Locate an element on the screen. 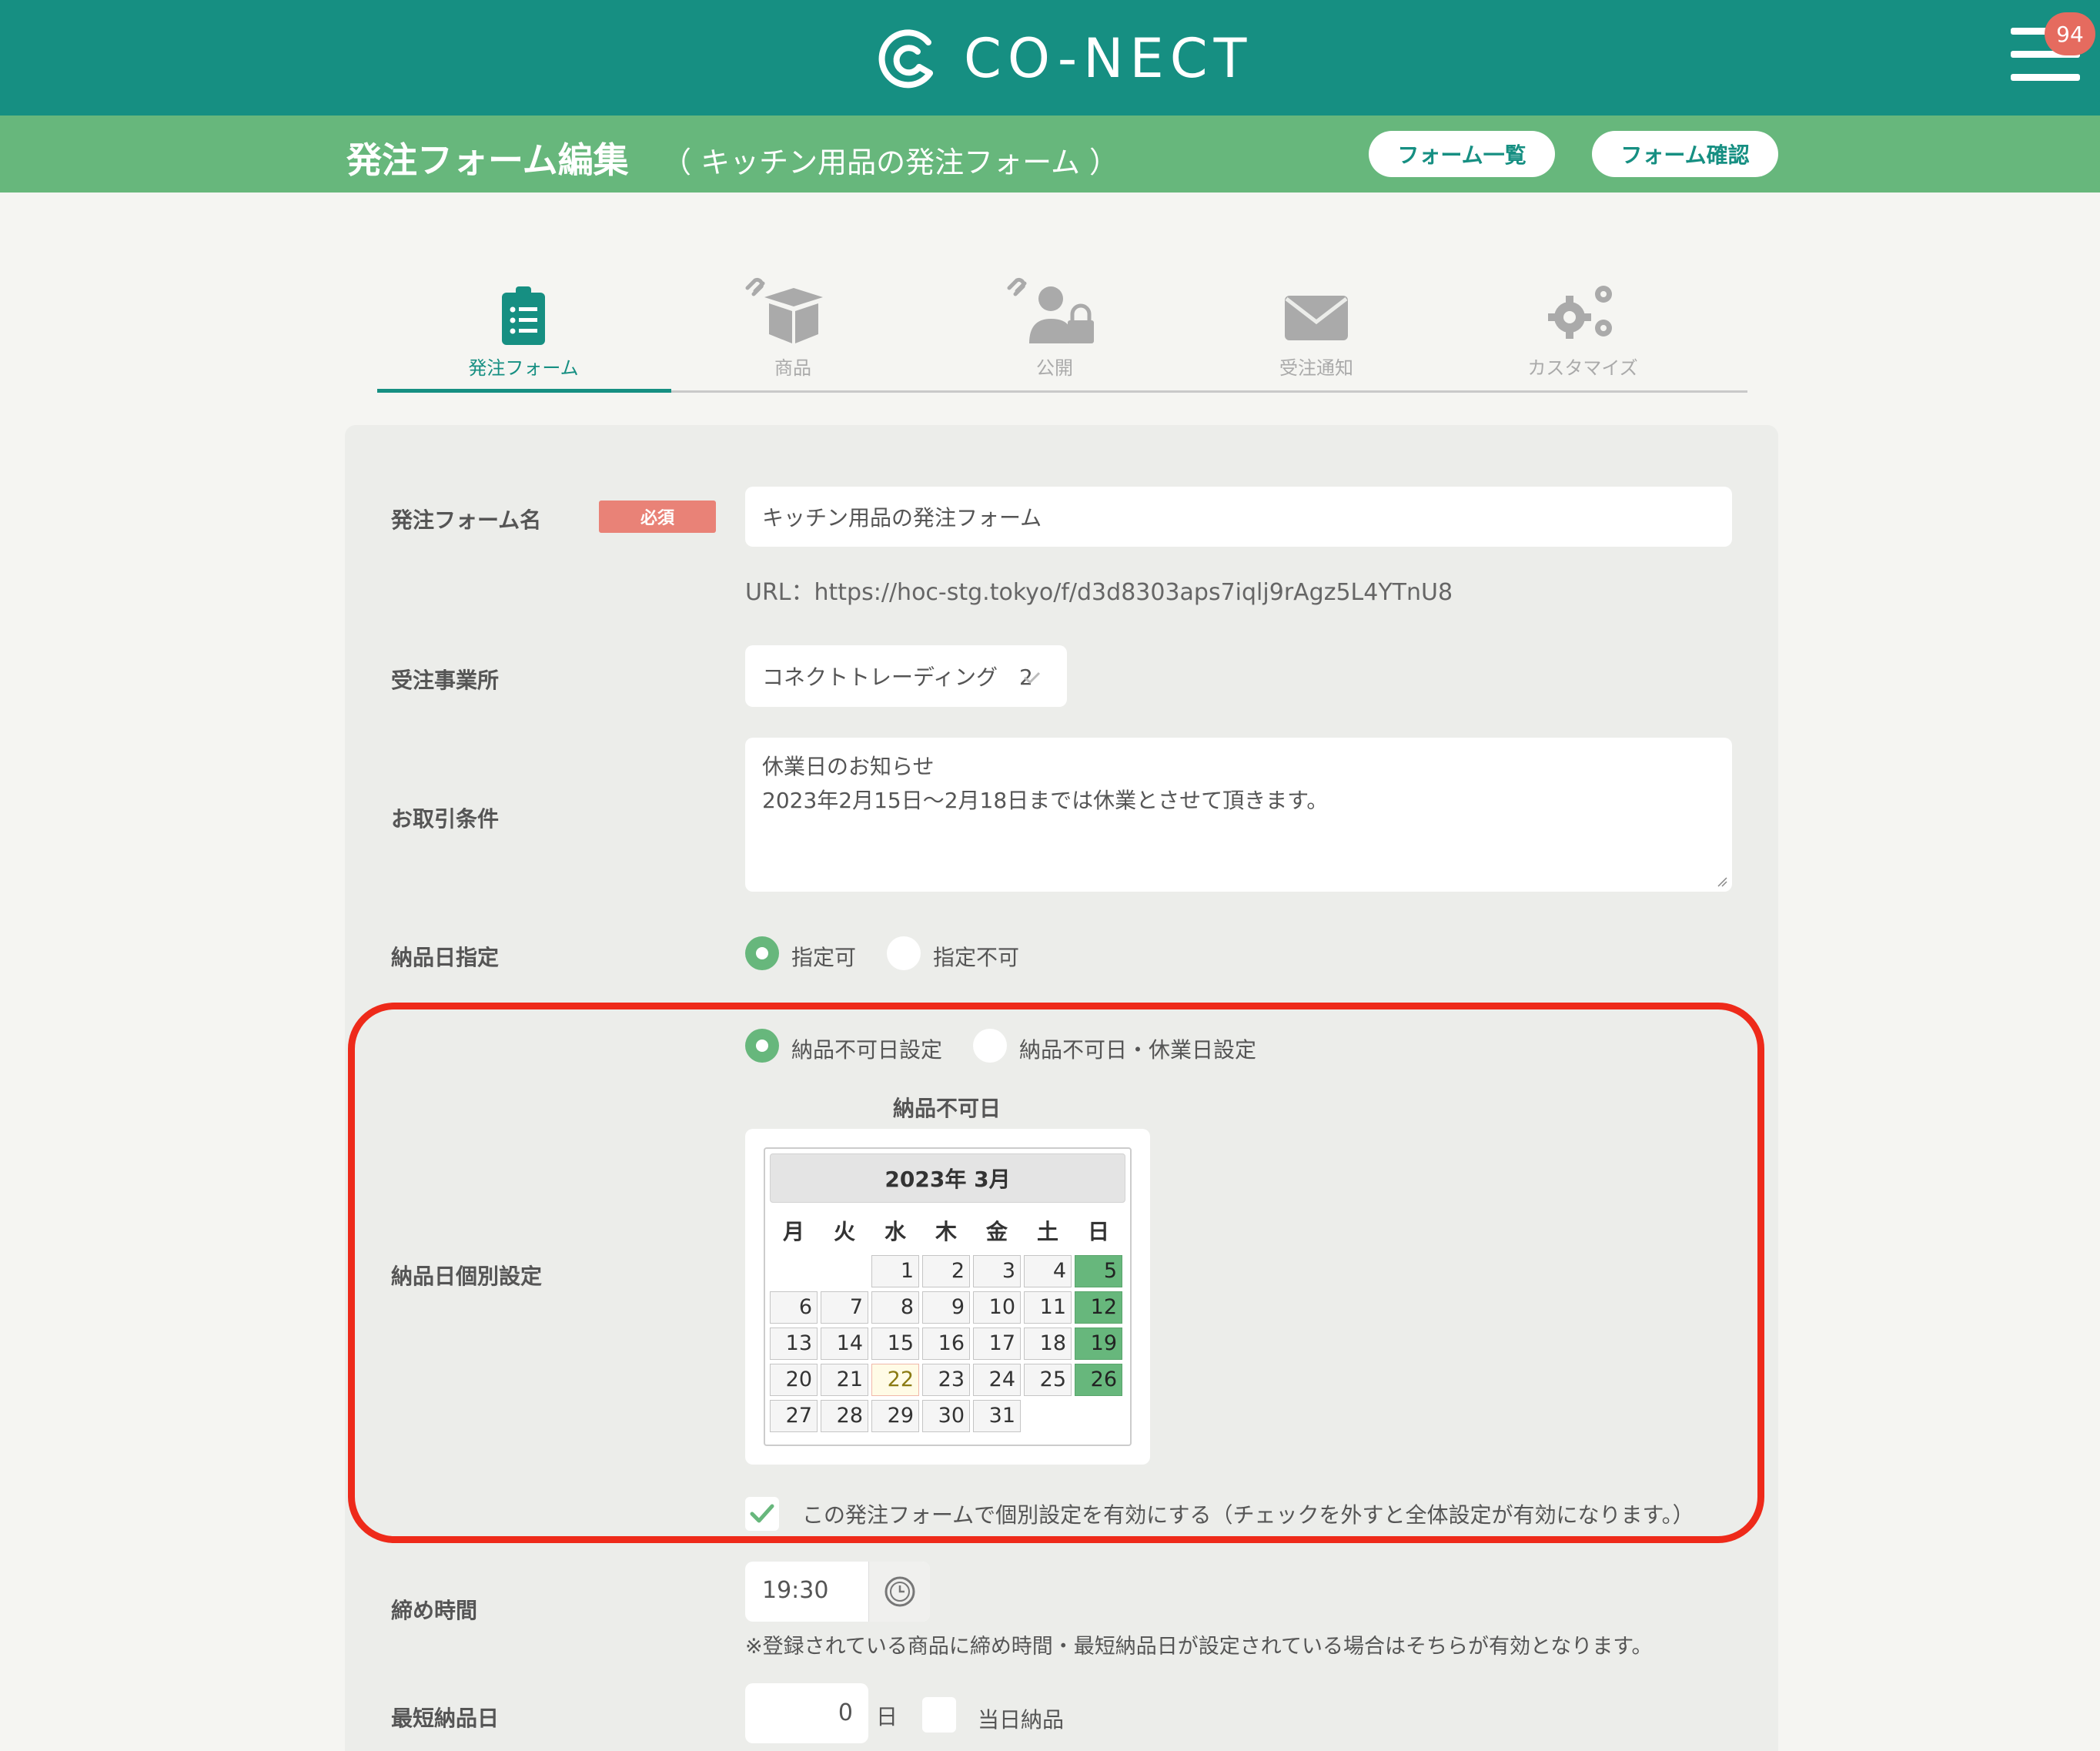 This screenshot has width=2100, height=1751. clock-button is located at coordinates (899, 1592).